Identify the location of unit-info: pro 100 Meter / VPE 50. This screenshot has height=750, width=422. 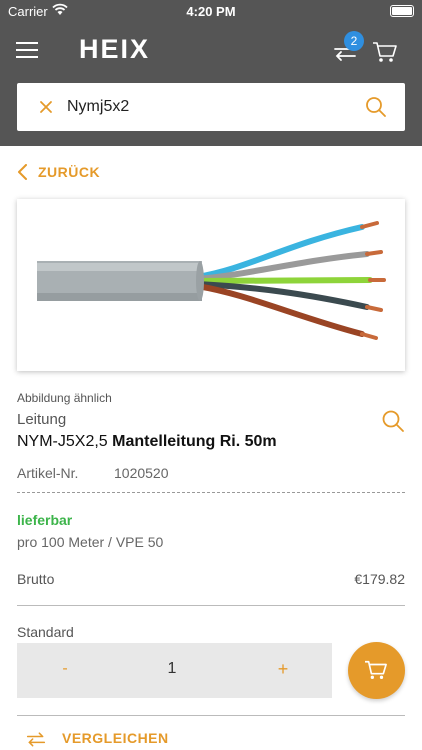
(90, 542).